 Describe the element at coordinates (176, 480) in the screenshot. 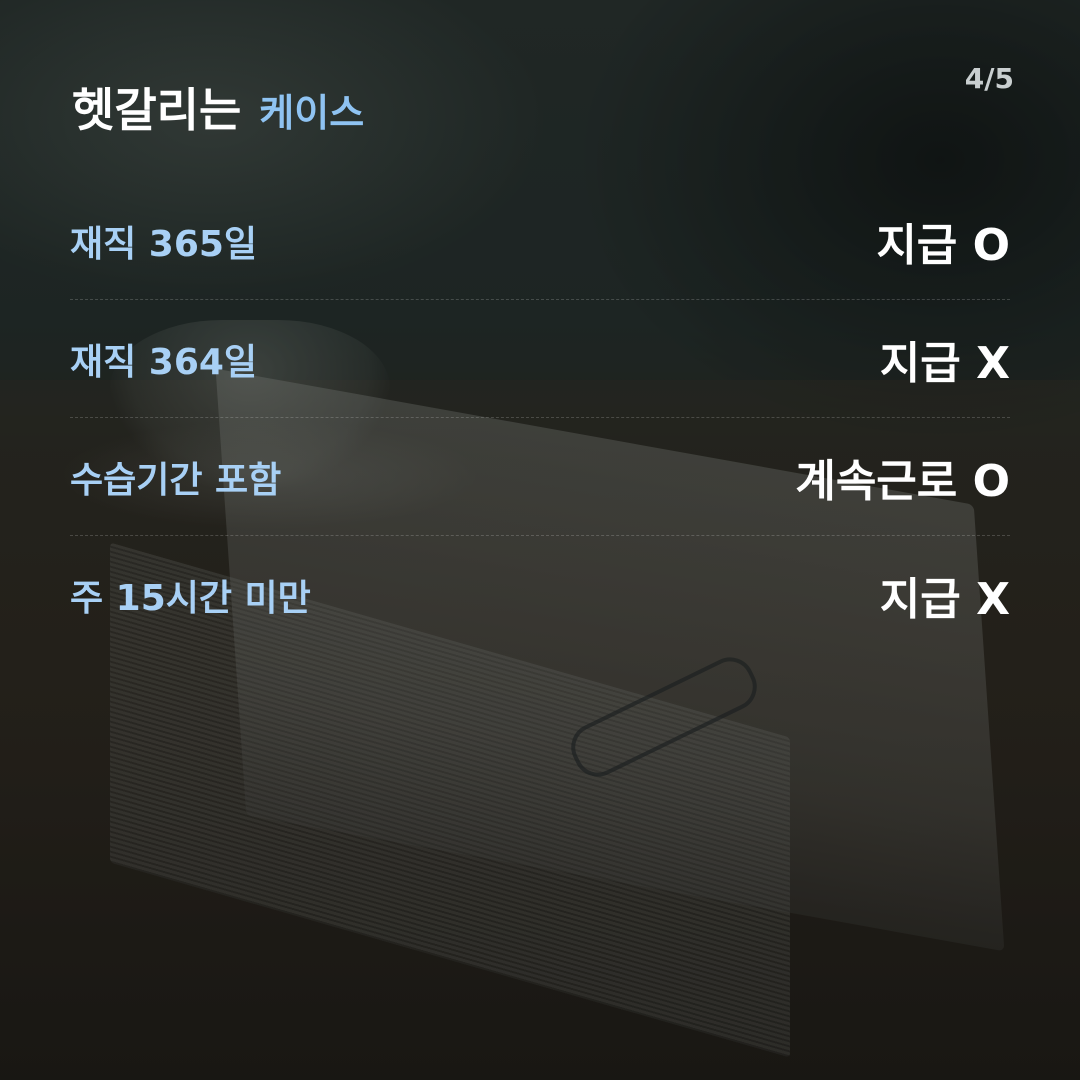

I see `case-label: 수습기간 포함` at that location.